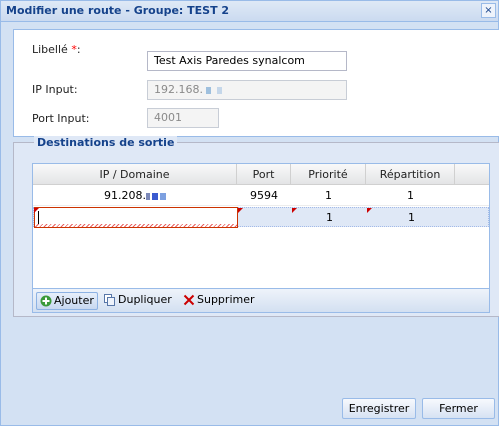 The image size is (499, 426). Describe the element at coordinates (265, 218) in the screenshot. I see `cell-port` at that location.